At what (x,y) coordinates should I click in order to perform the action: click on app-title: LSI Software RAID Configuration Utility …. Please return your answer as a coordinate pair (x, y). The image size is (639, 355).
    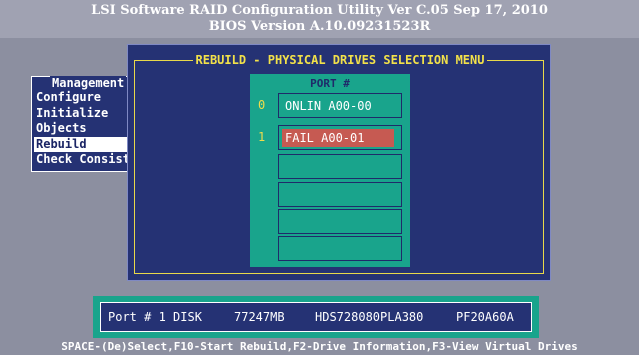
    Looking at the image, I should click on (319, 10).